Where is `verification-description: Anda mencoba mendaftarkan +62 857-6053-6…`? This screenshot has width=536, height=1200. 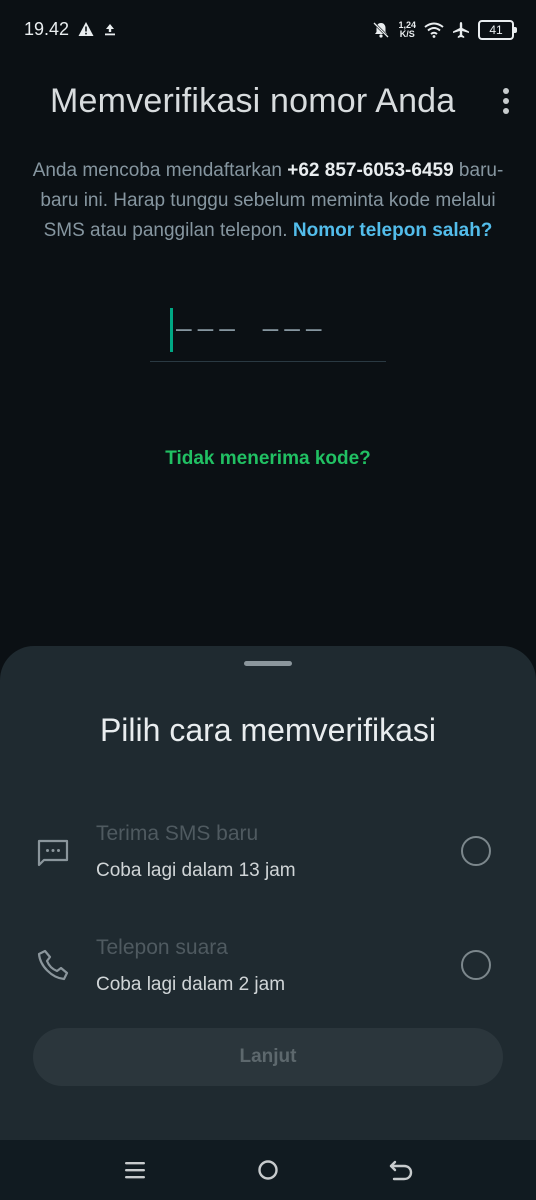 verification-description: Anda mencoba mendaftarkan +62 857-6053-6… is located at coordinates (268, 201).